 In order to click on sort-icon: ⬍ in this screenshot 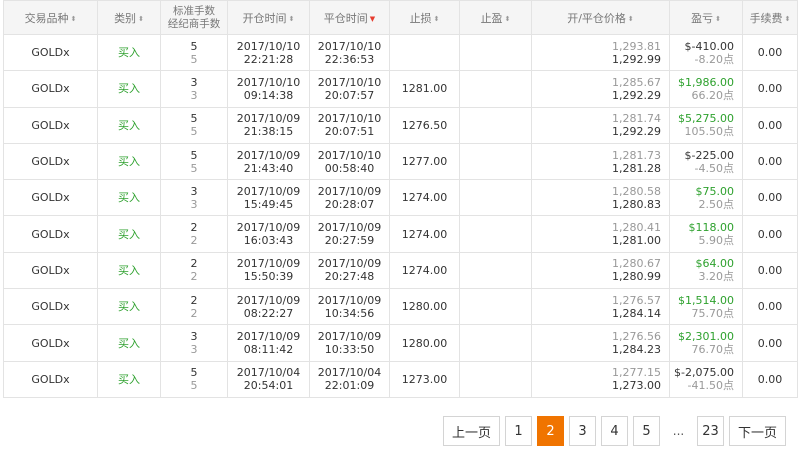, I will do `click(630, 18)`.